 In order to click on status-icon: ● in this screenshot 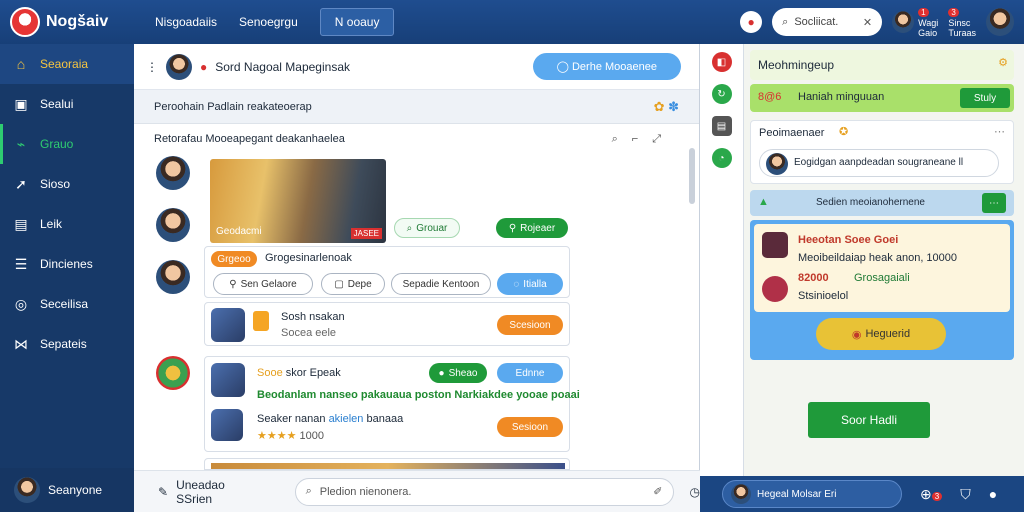, I will do `click(204, 66)`.